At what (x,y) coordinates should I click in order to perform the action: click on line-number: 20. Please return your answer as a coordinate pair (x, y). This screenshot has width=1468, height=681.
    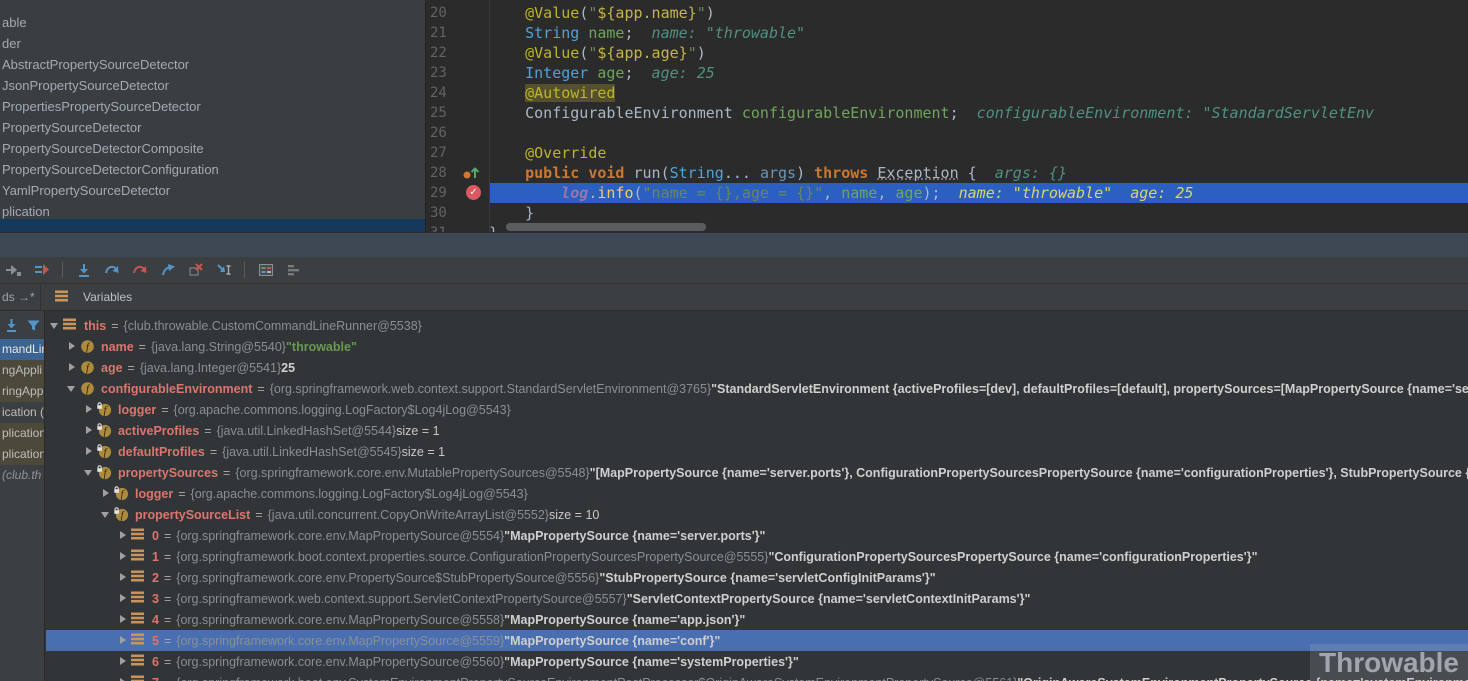
    Looking at the image, I should click on (443, 13).